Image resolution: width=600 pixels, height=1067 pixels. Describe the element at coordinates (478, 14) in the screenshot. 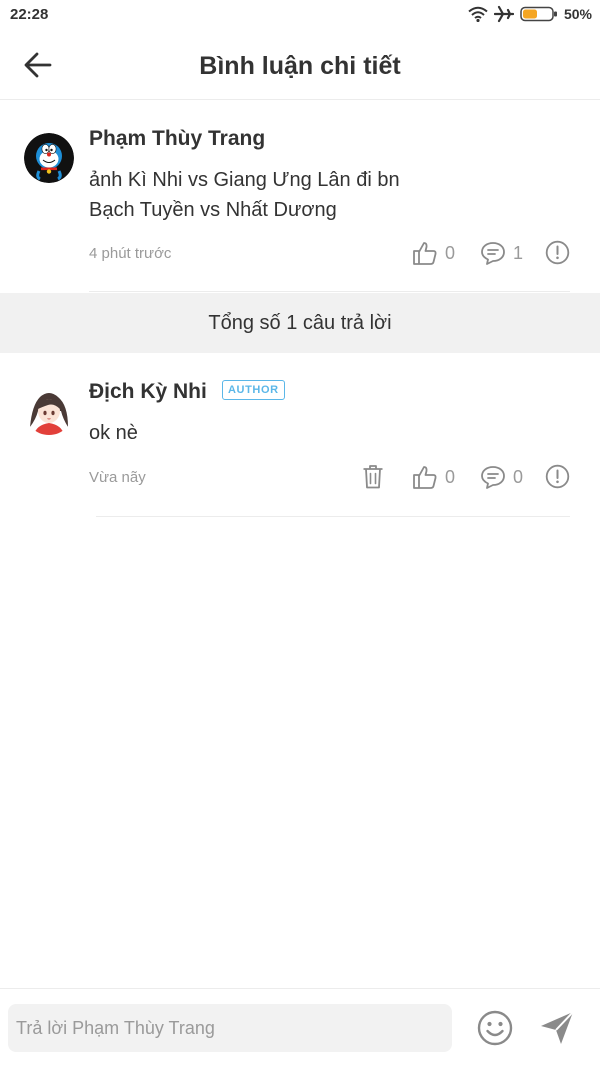

I see `wifi-icon` at that location.